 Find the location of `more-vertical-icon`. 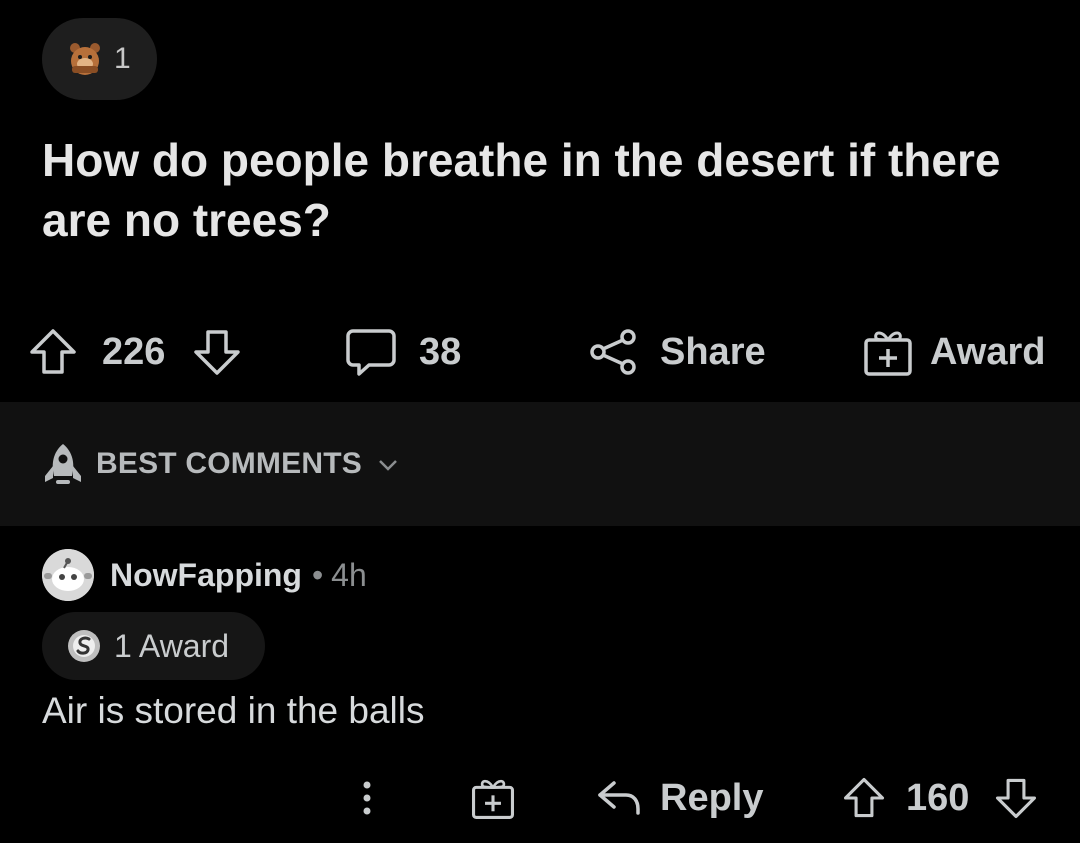

more-vertical-icon is located at coordinates (367, 798).